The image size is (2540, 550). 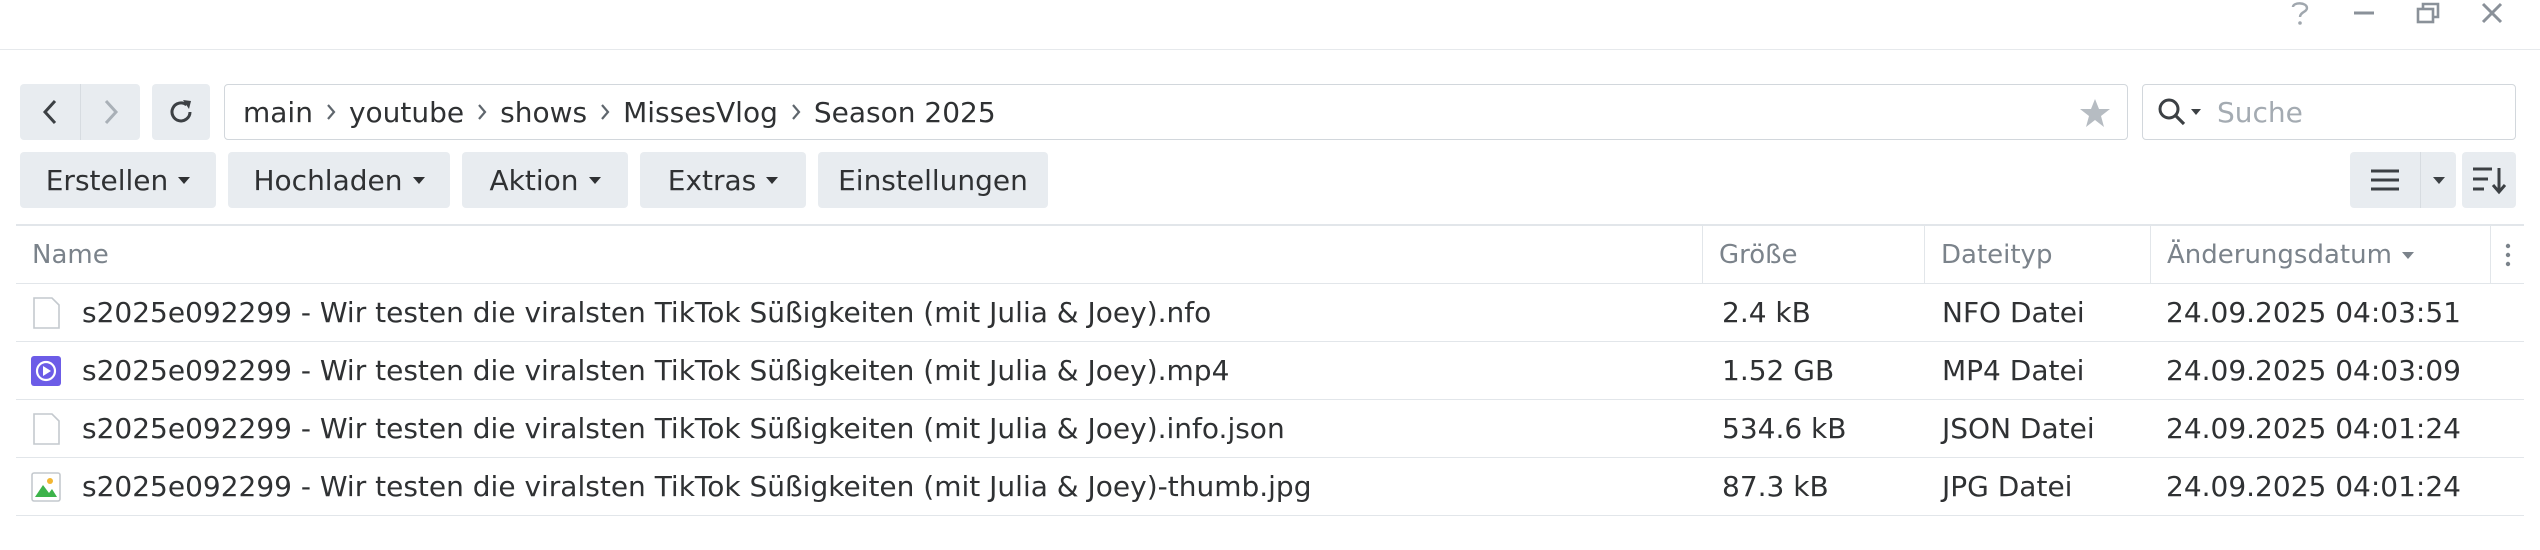 I want to click on search-input, so click(x=2340, y=112).